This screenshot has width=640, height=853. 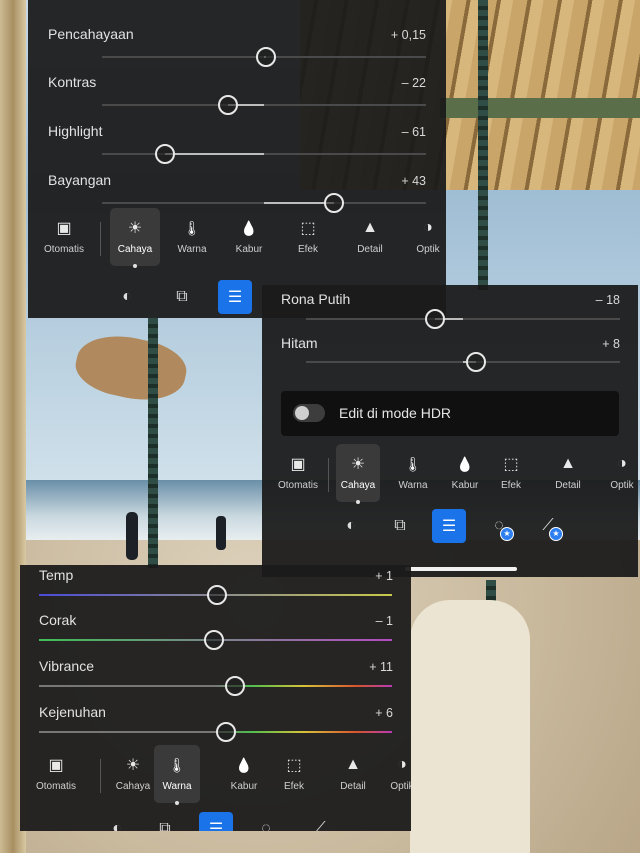 I want to click on hdr-toggle, so click(x=309, y=413).